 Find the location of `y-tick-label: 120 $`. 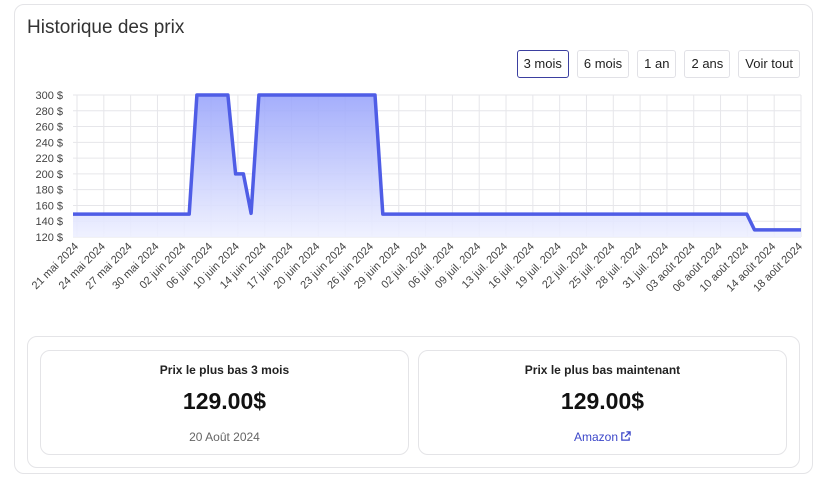

y-tick-label: 120 $ is located at coordinates (49, 238).